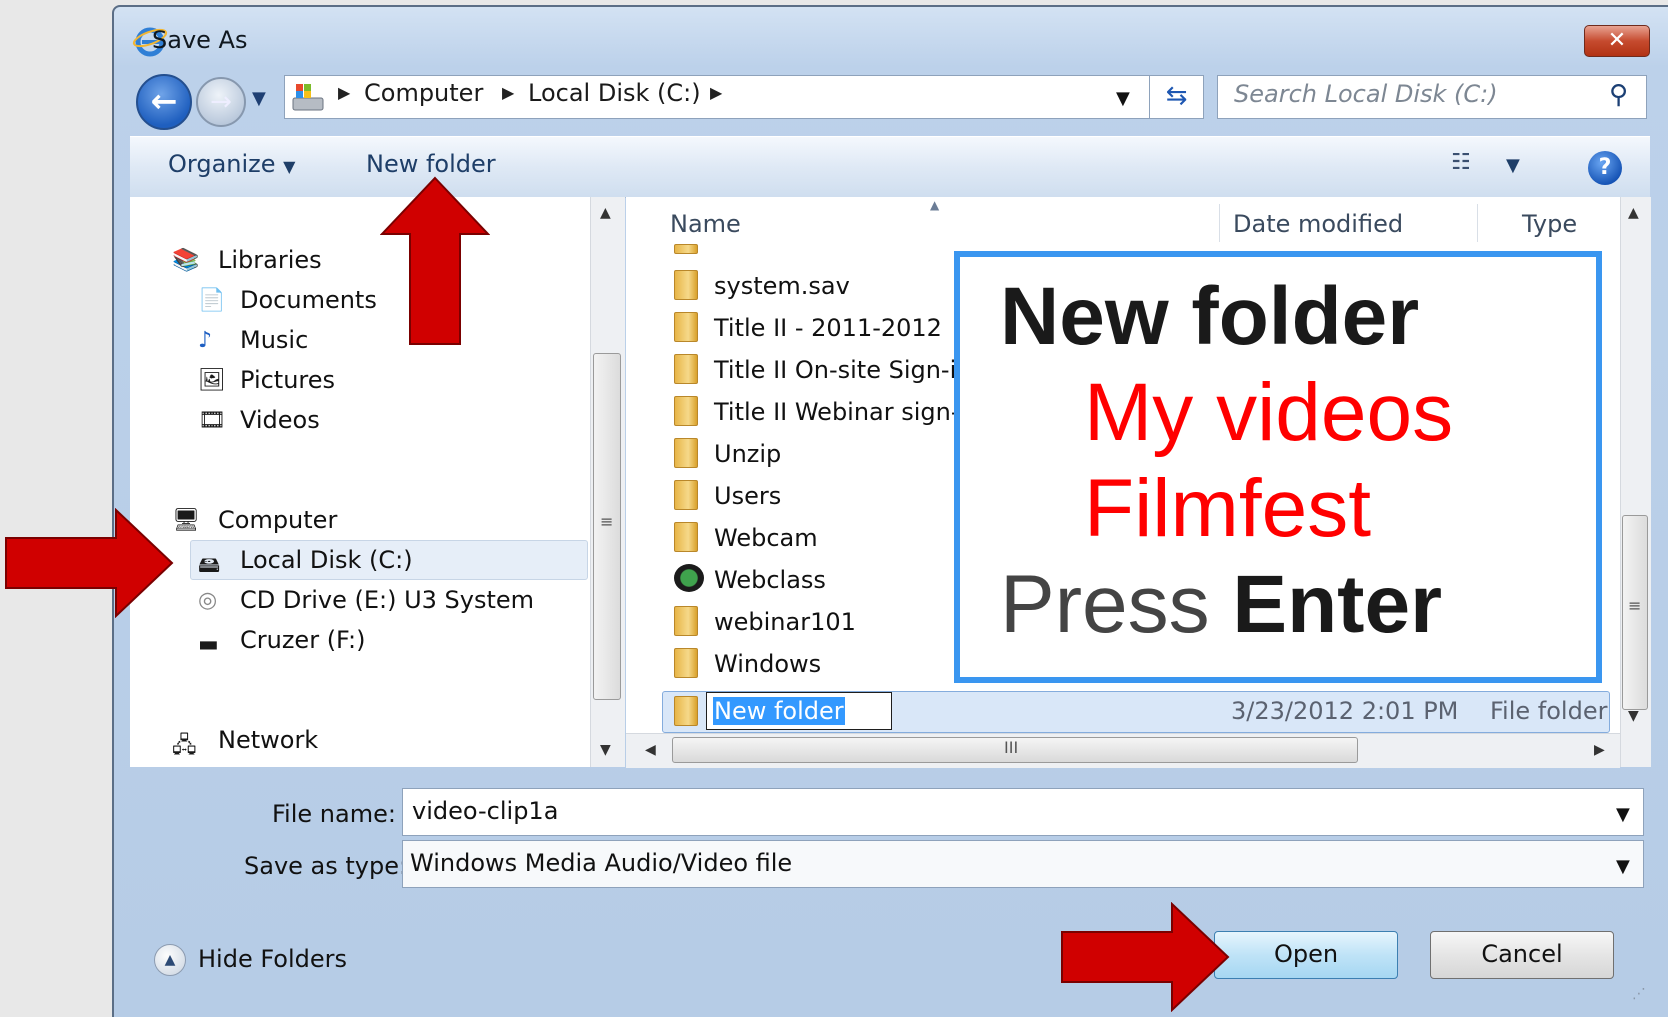 Image resolution: width=1668 pixels, height=1017 pixels. What do you see at coordinates (890, 167) in the screenshot?
I see `command-bar` at bounding box center [890, 167].